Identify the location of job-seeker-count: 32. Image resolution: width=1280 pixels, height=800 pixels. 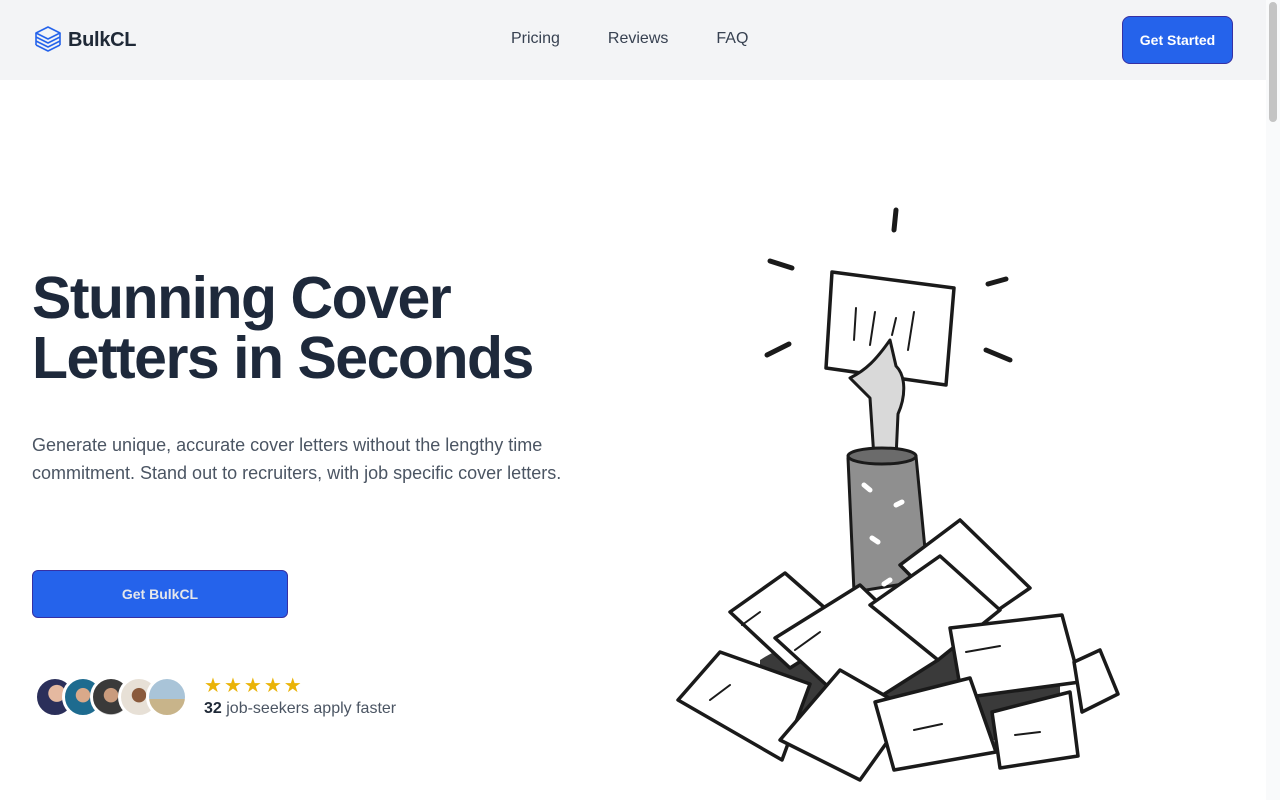
(213, 708).